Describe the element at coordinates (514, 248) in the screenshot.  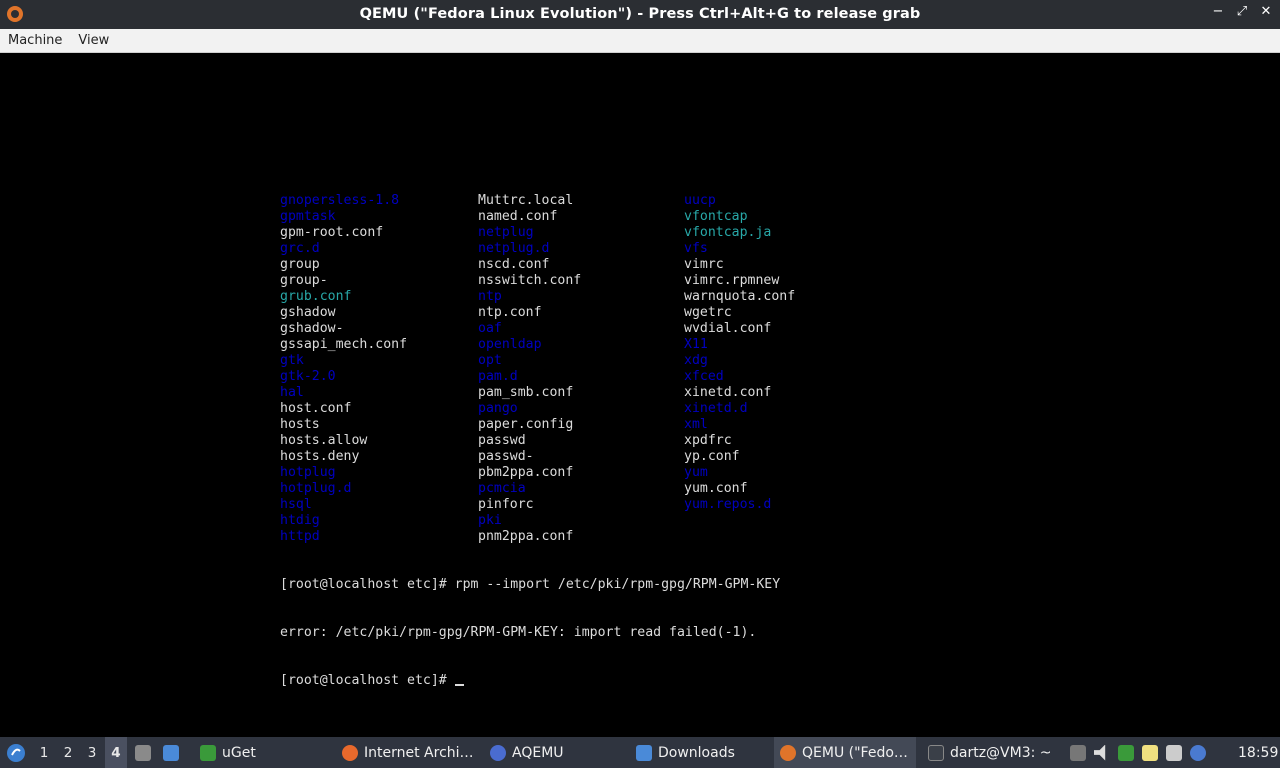
I see `file-entry: netplug.d` at that location.